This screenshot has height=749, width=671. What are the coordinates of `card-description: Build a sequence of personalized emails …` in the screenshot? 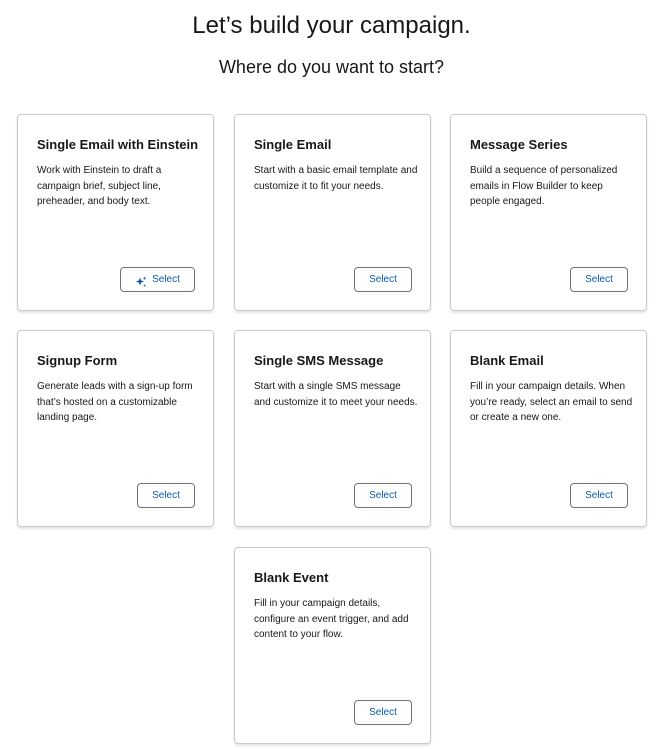 It's located at (544, 186).